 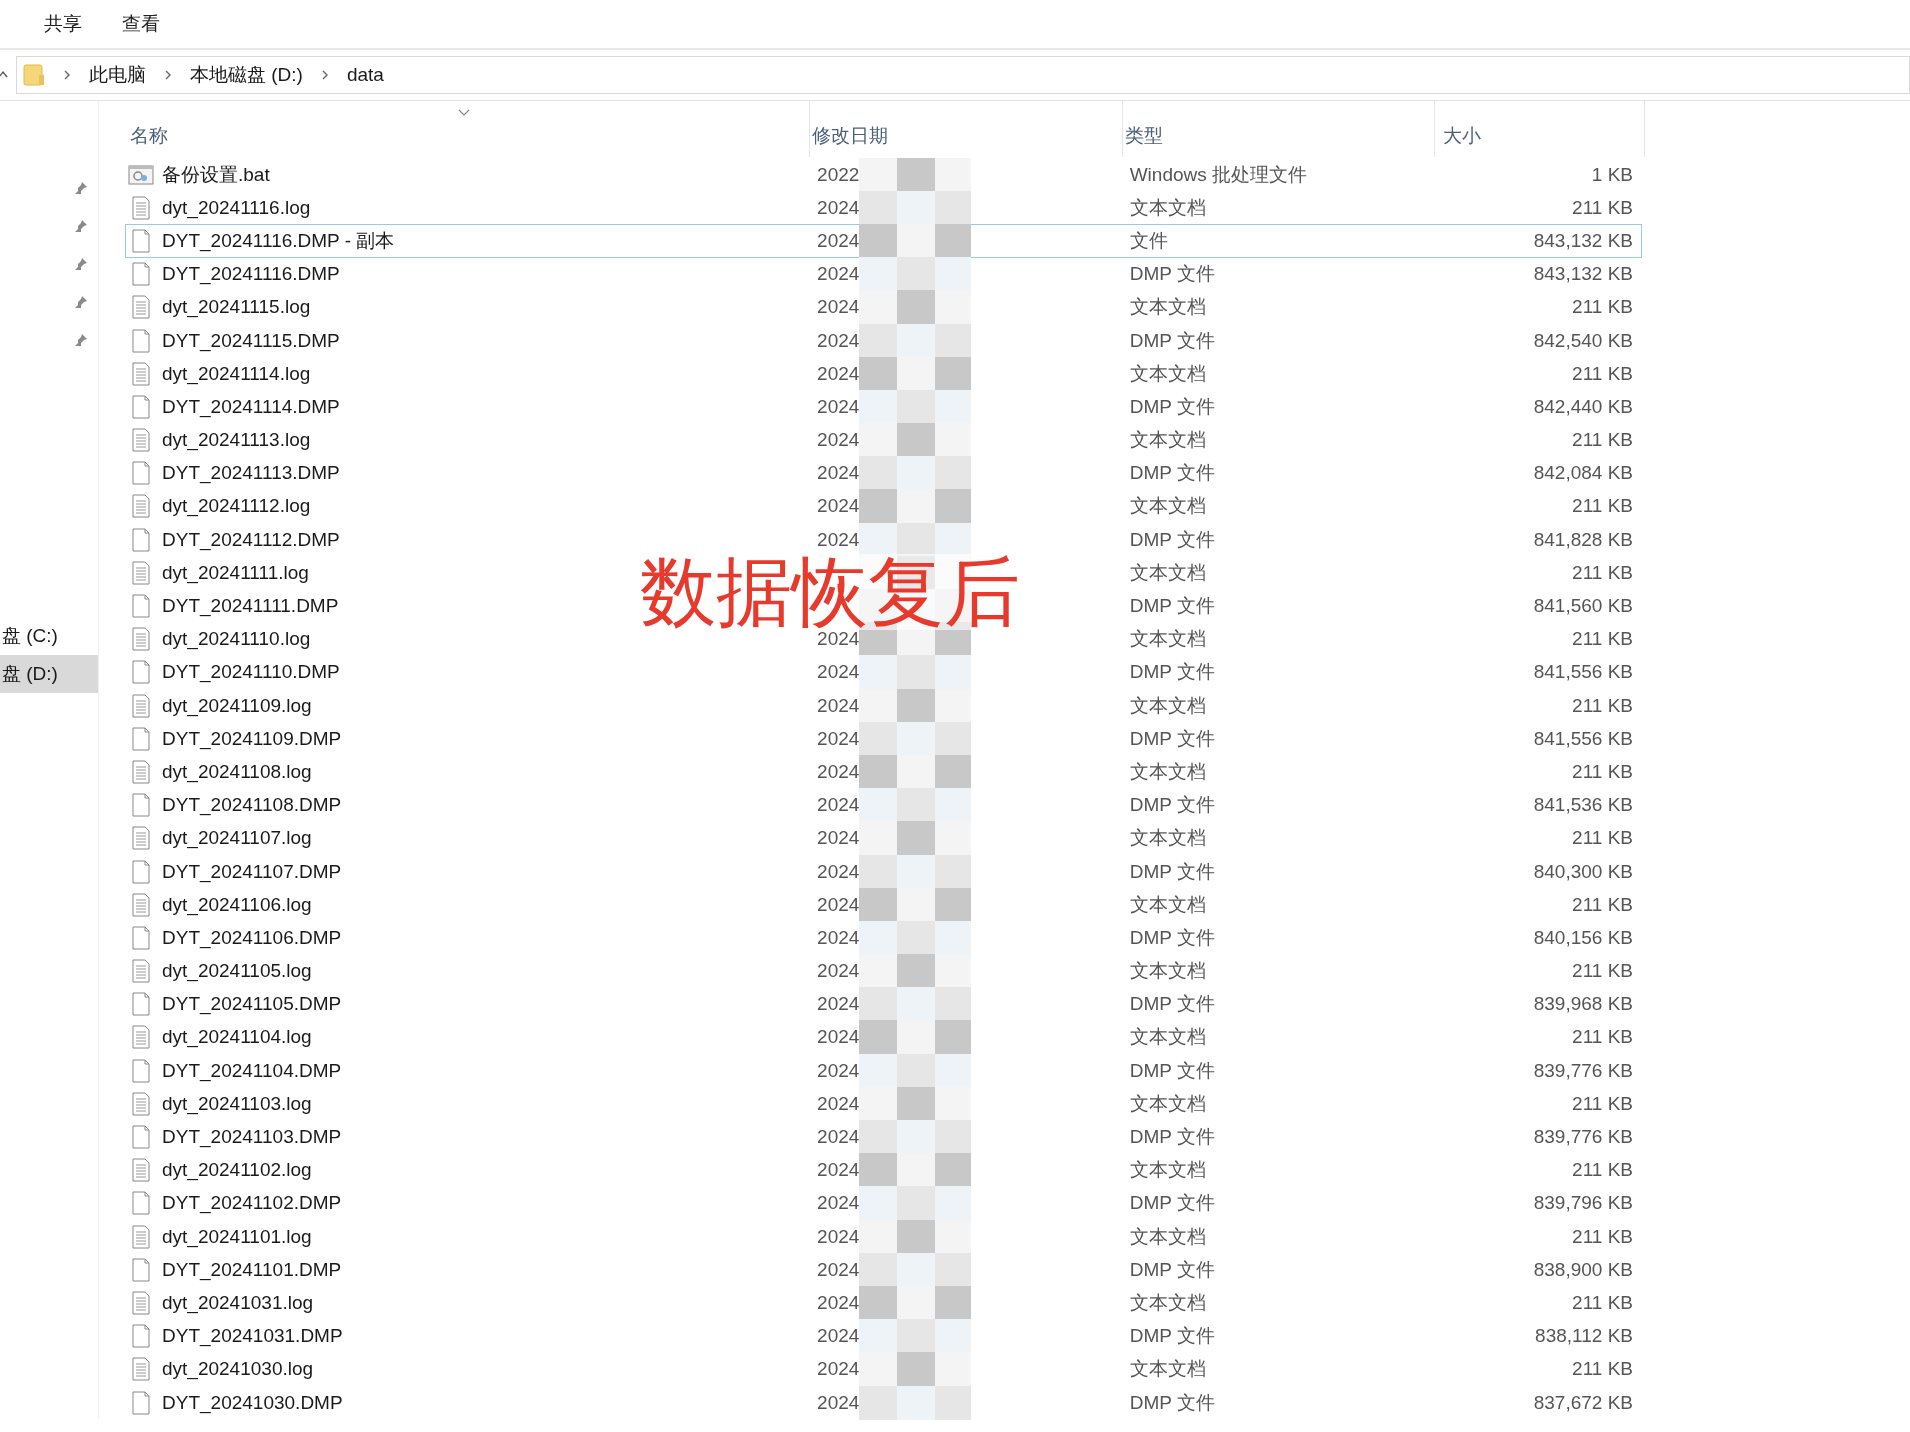 I want to click on file-name: DYT_20241112.DMP, so click(x=251, y=539).